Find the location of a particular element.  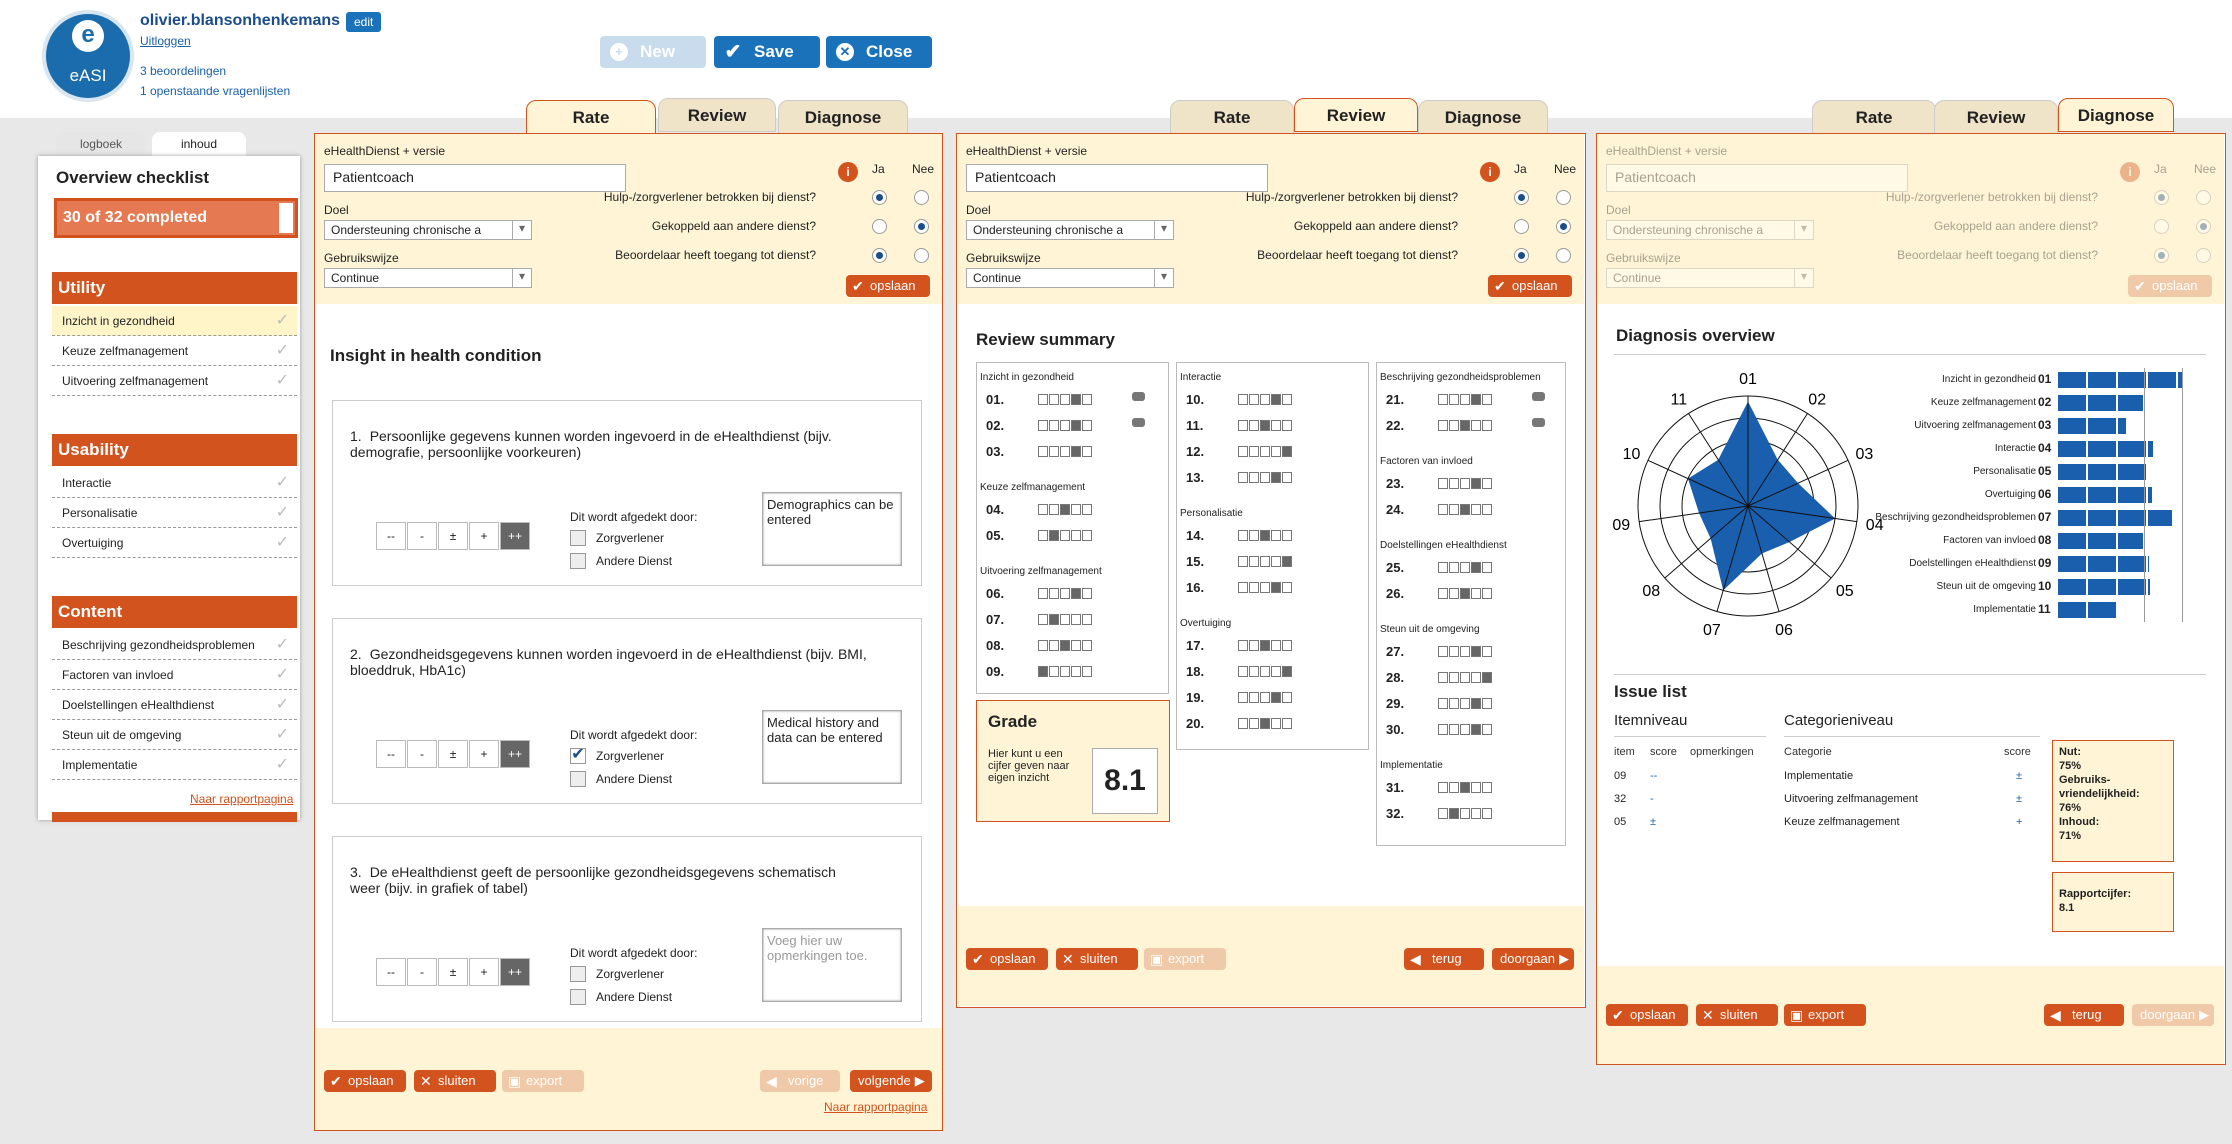

logout-link: Uitloggen is located at coordinates (165, 41).